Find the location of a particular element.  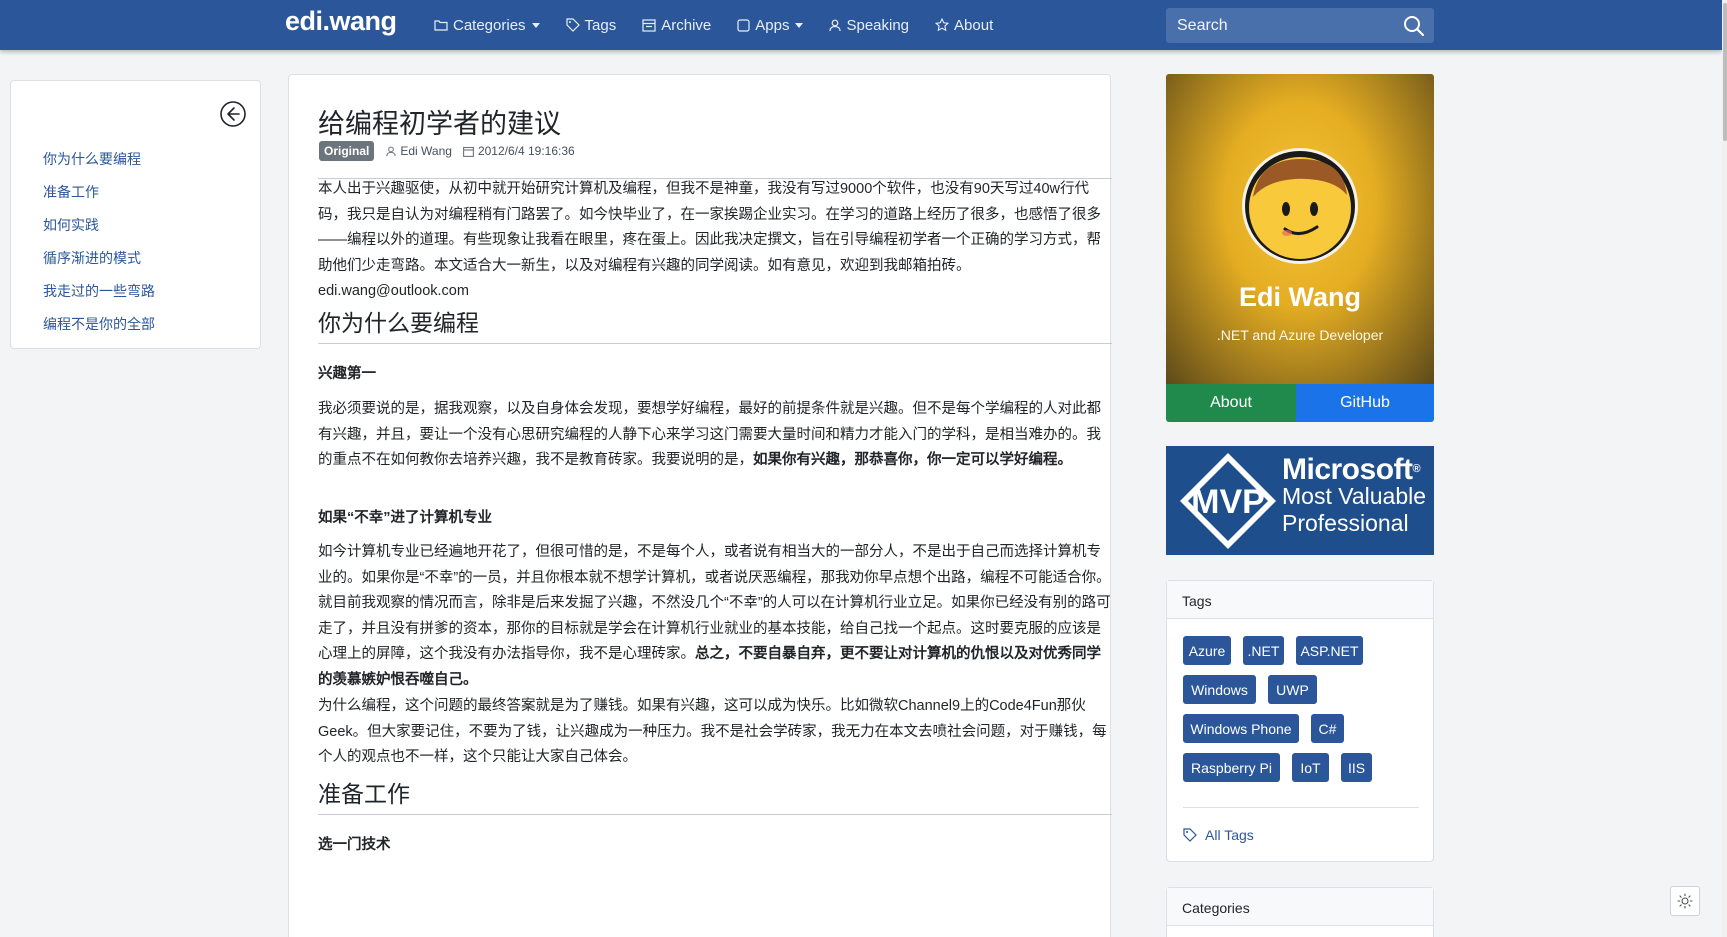

tag-button: Azure is located at coordinates (1207, 650).